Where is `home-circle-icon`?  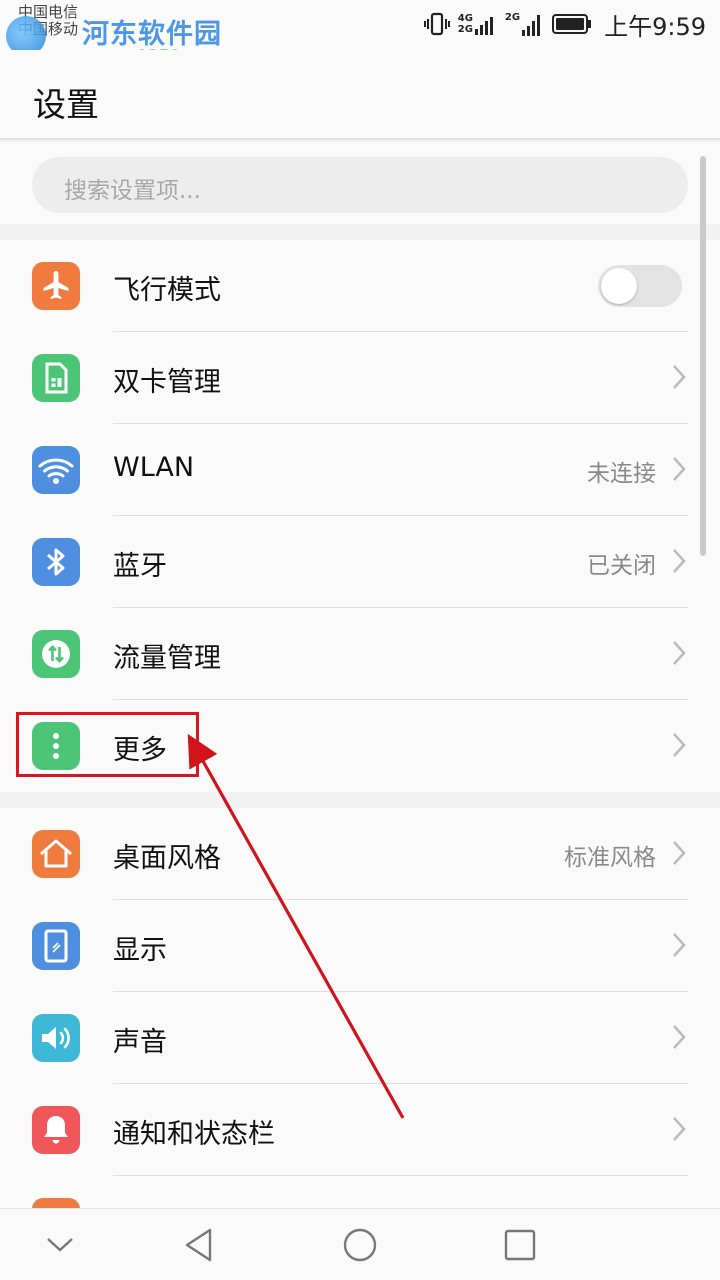 home-circle-icon is located at coordinates (360, 1244).